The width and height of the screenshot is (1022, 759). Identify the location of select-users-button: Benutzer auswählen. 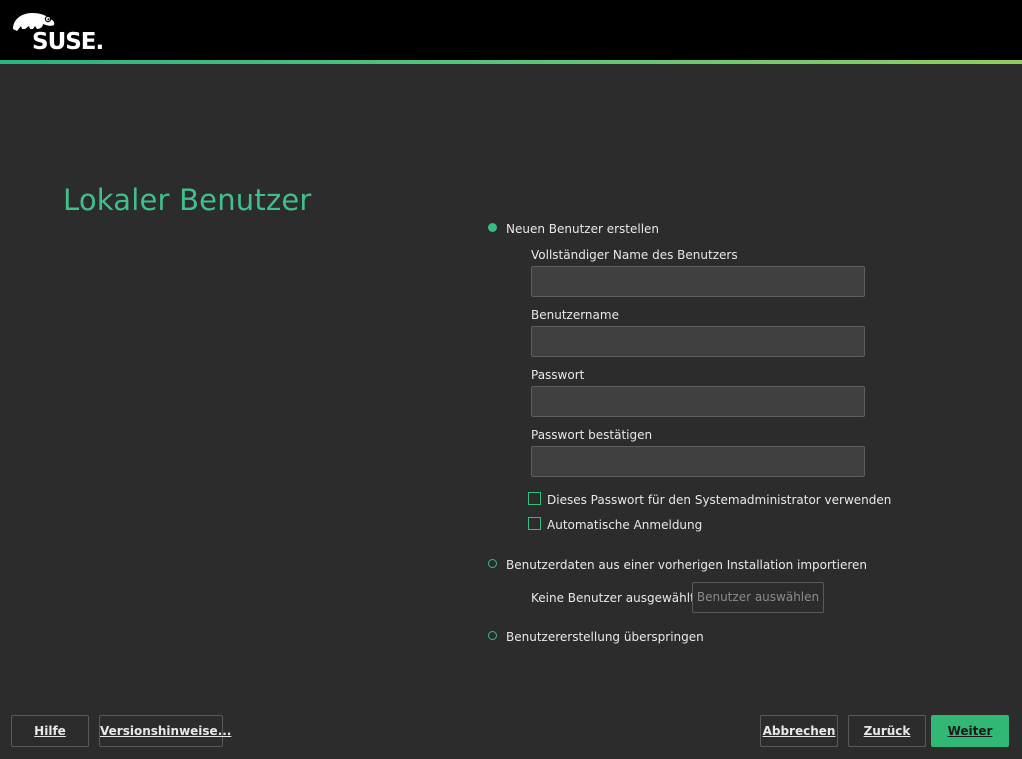
(758, 597).